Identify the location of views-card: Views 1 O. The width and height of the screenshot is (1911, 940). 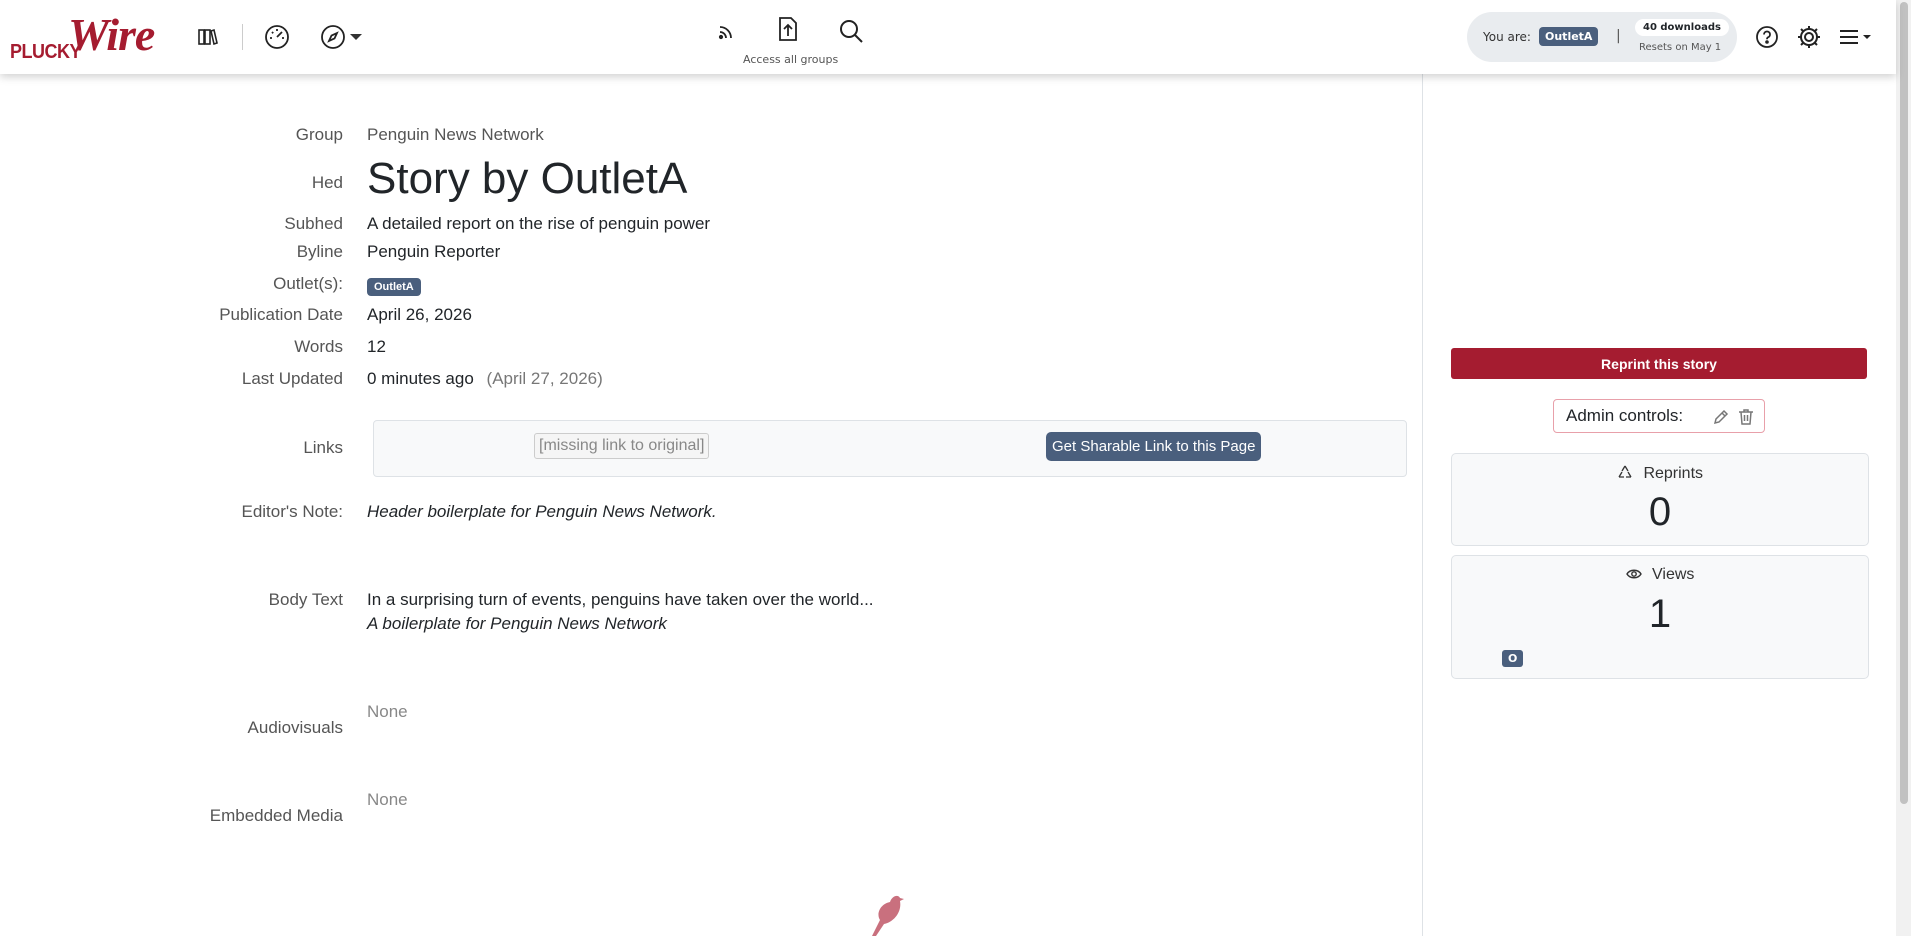
(1660, 617).